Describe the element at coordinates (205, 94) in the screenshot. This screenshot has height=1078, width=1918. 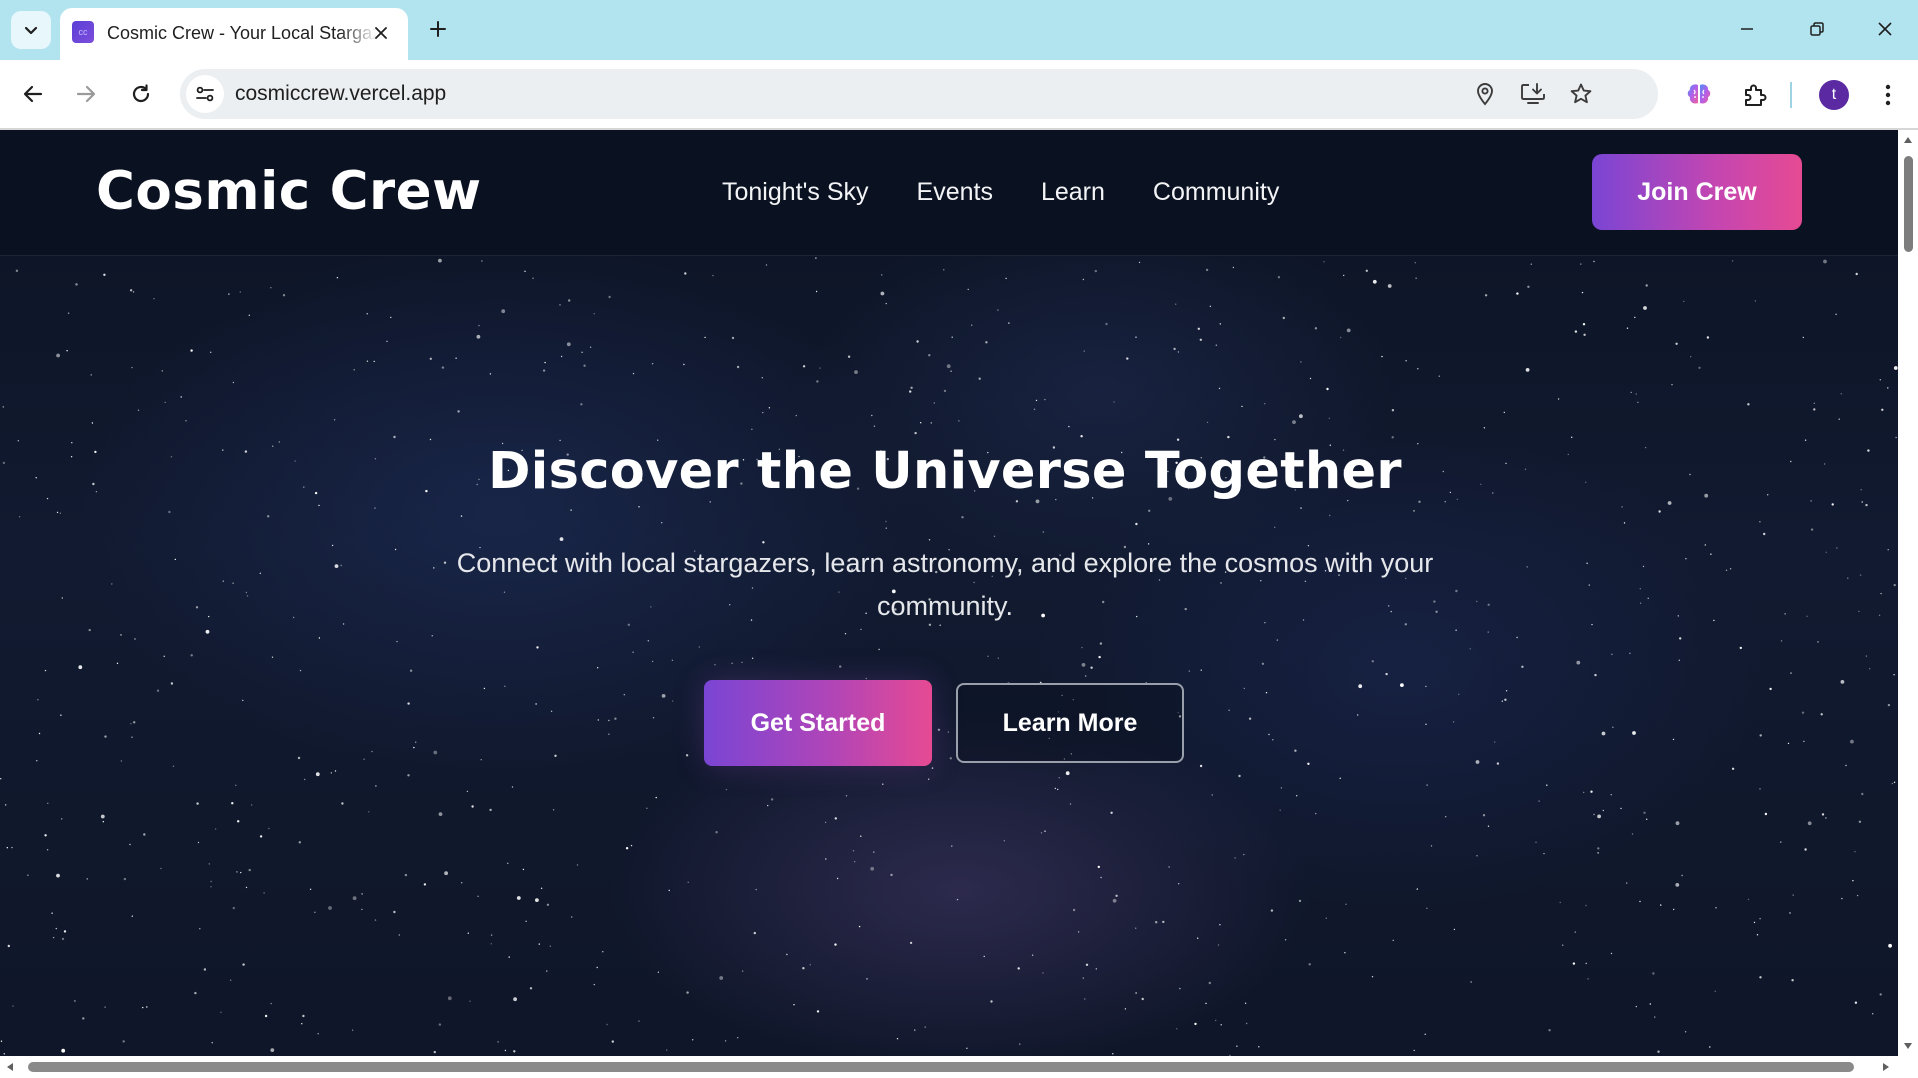
I see `site-info-button` at that location.